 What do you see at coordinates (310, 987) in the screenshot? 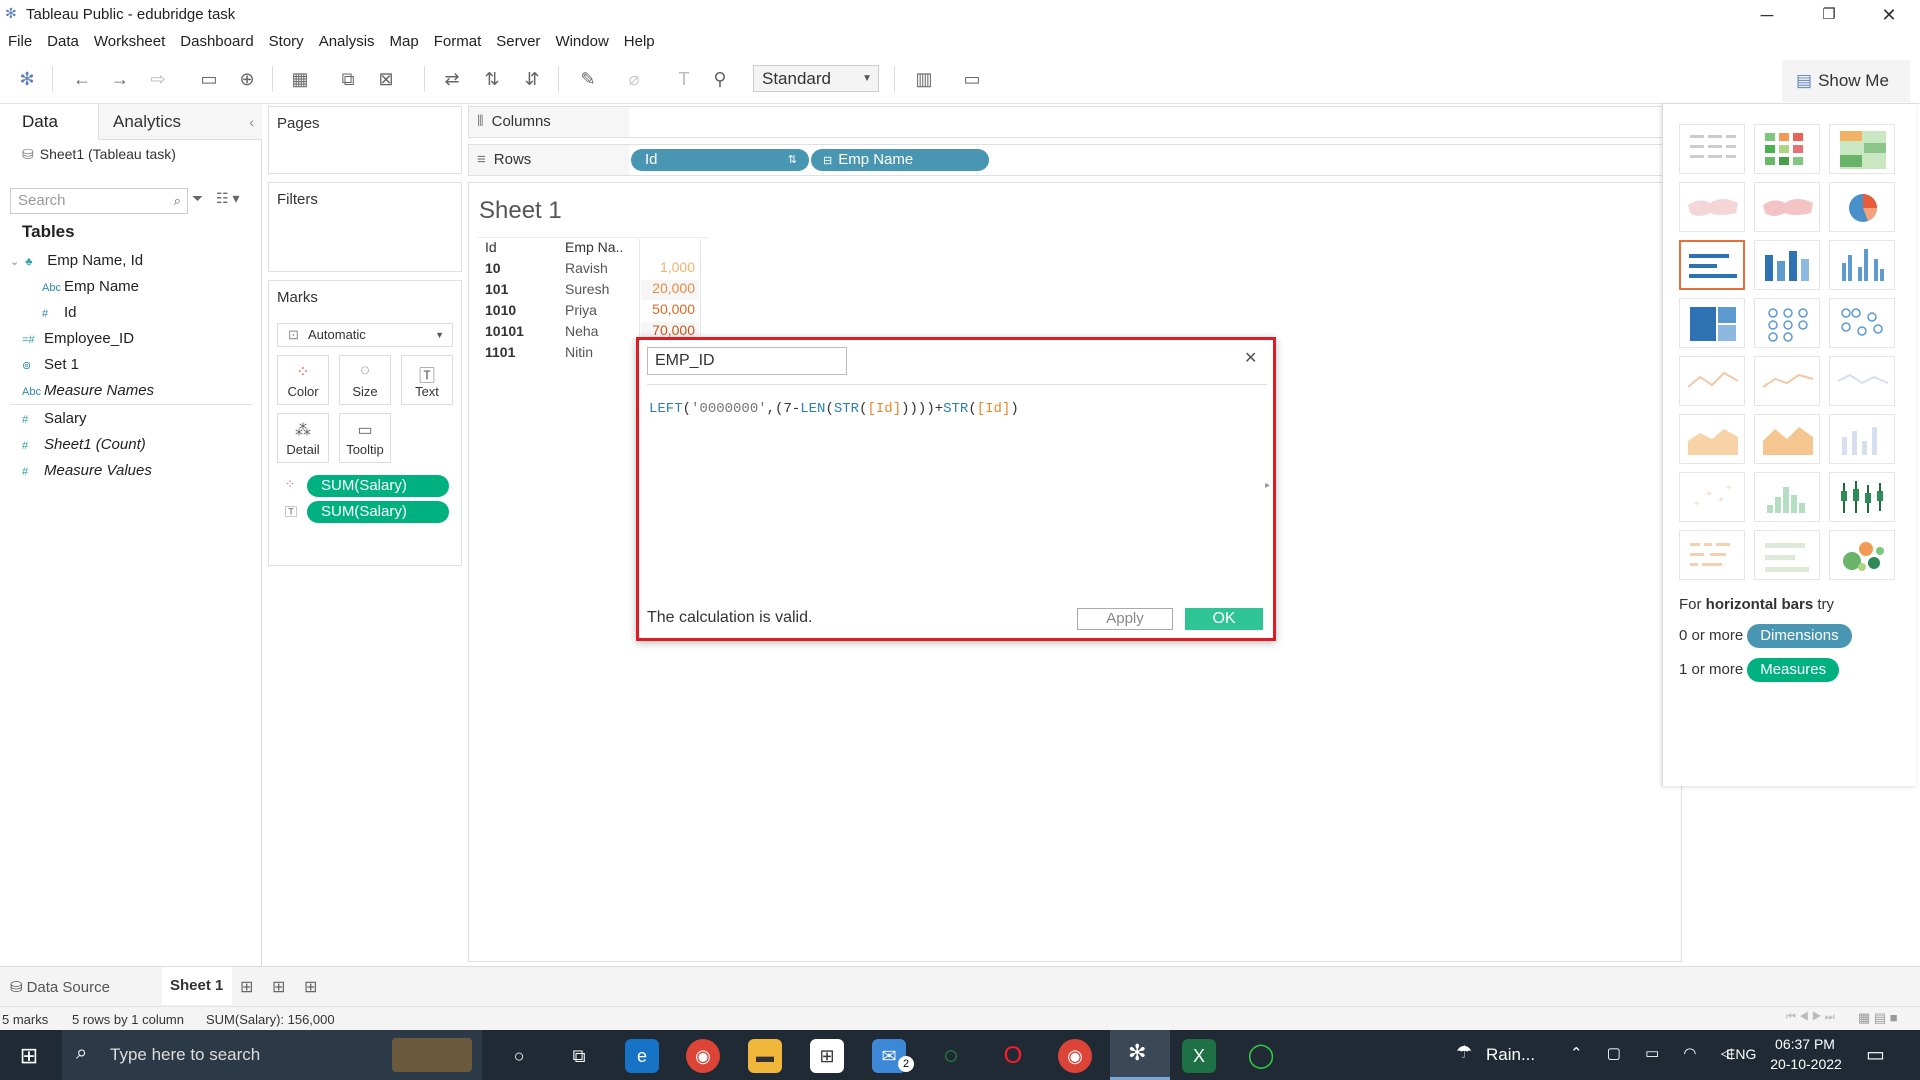
I see `new-story-icon: ⊞` at bounding box center [310, 987].